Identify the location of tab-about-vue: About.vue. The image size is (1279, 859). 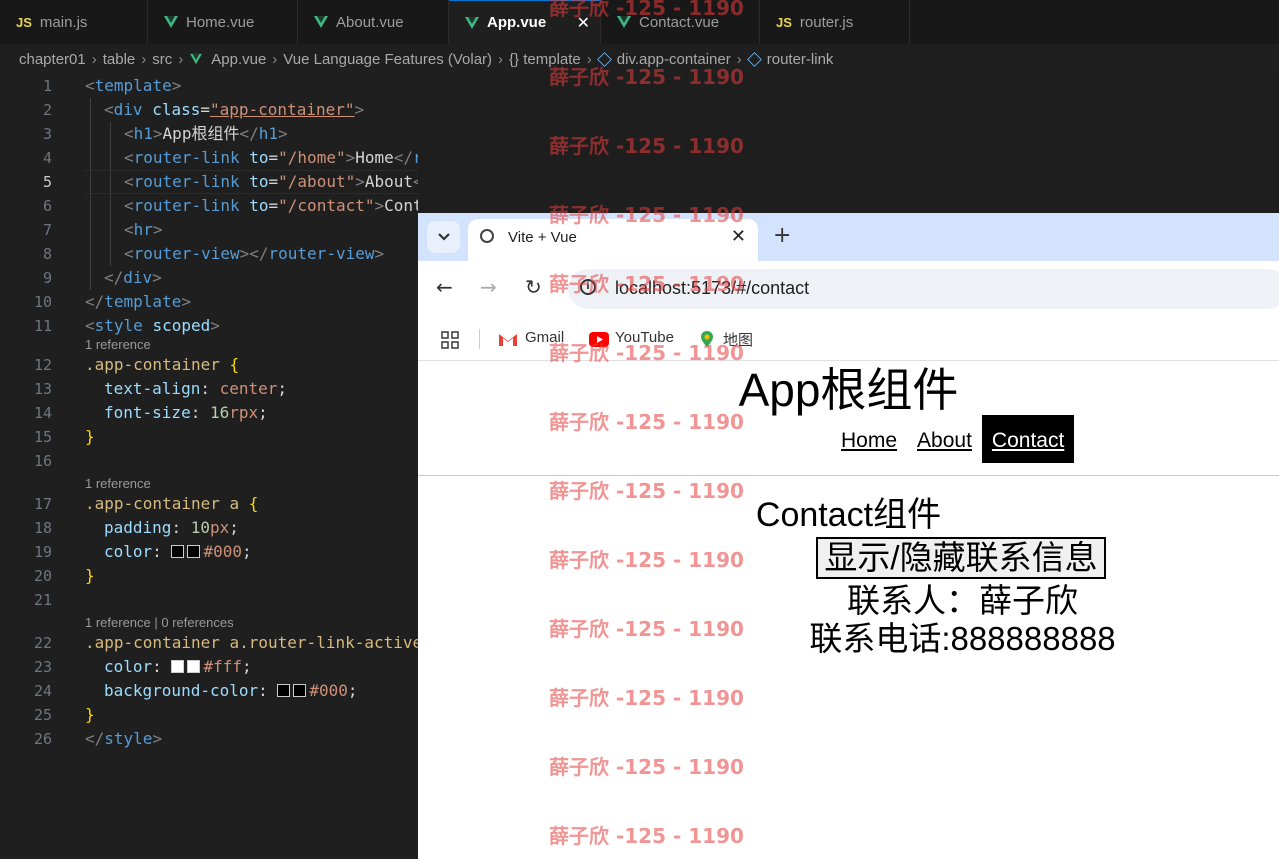
(373, 22).